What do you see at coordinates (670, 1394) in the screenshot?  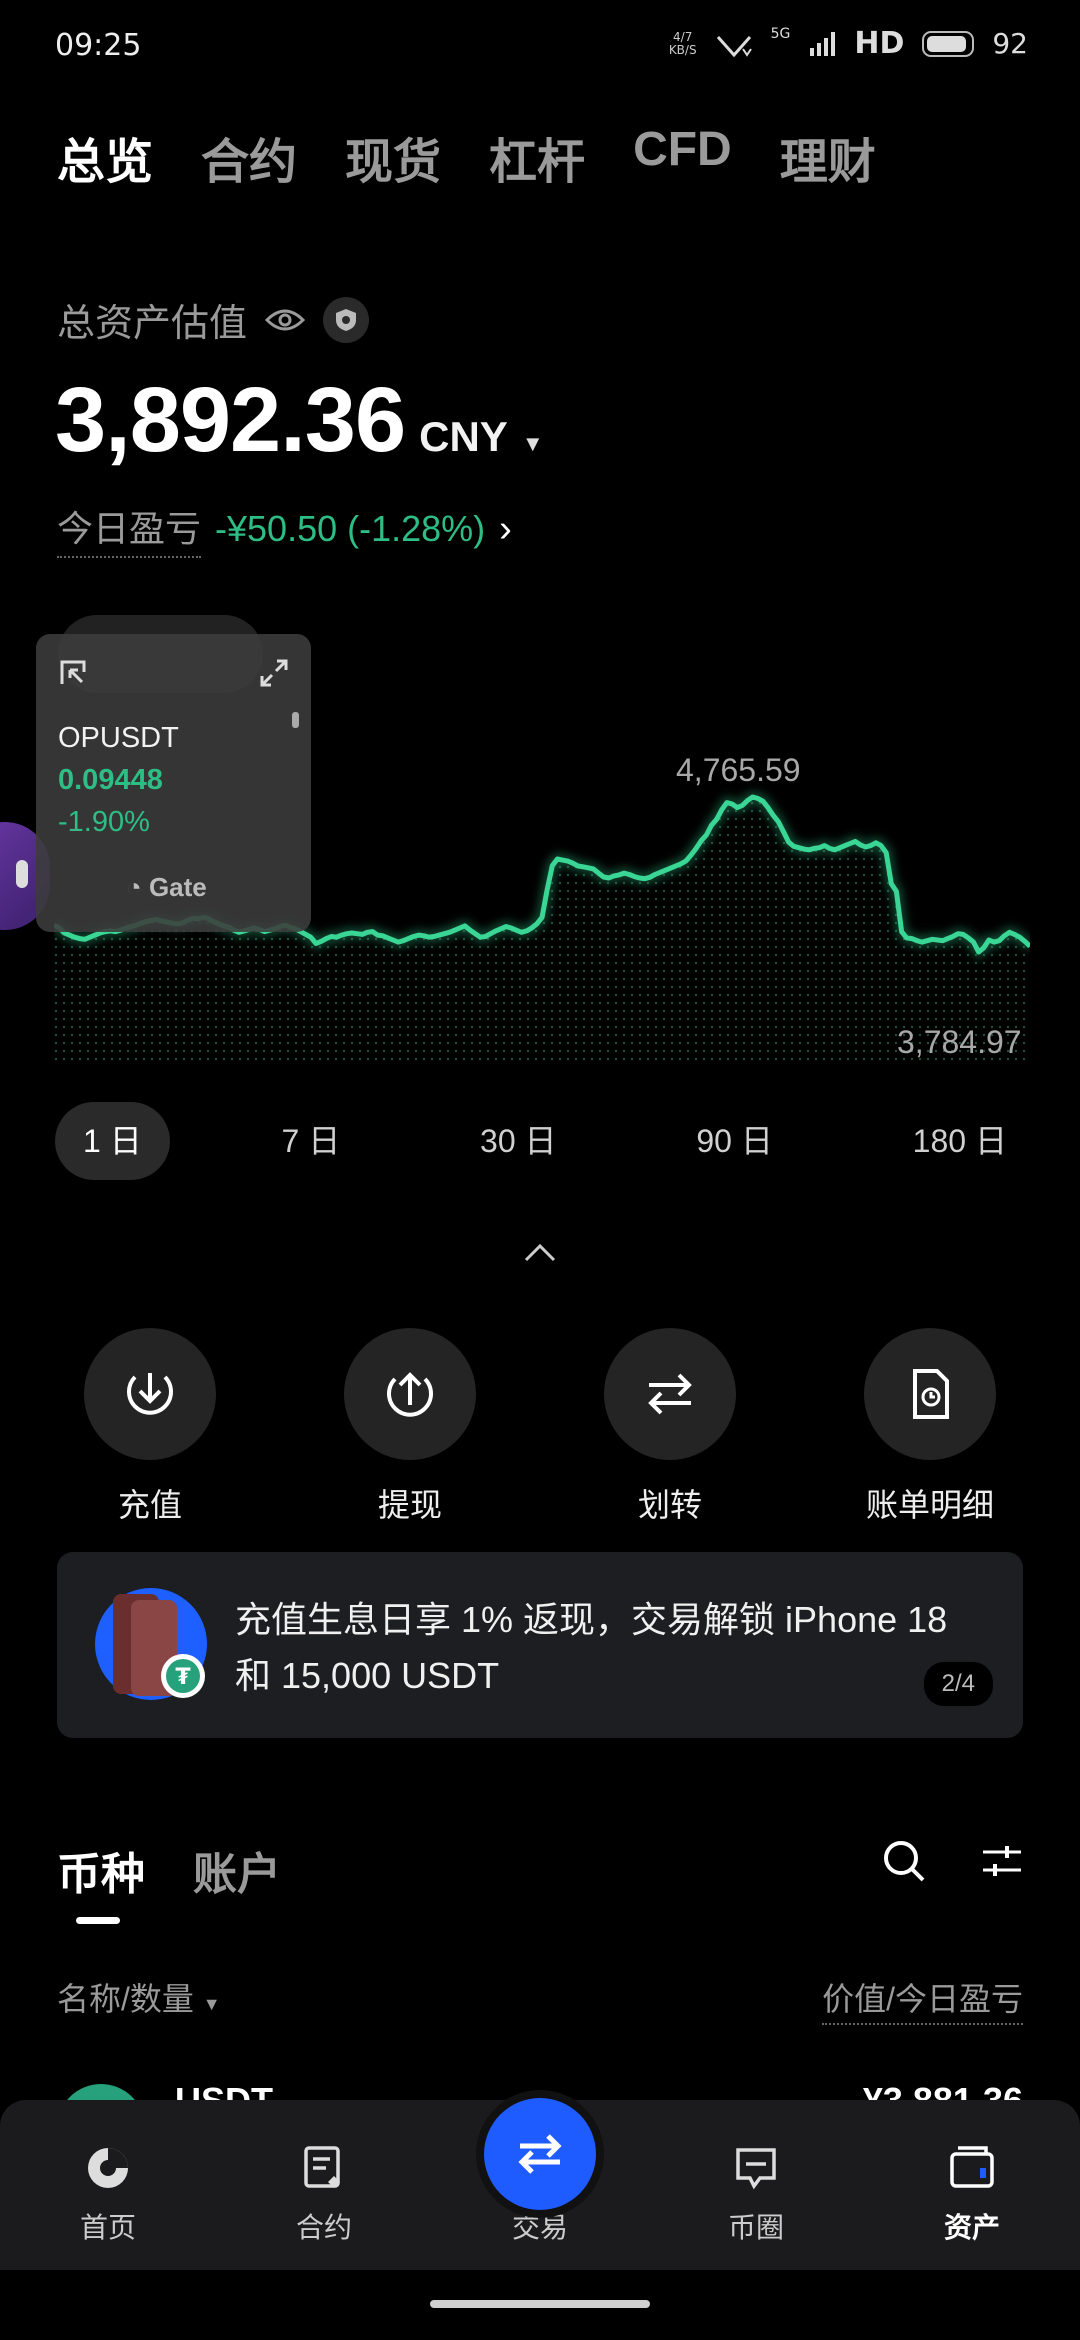 I see `transfer-icon` at bounding box center [670, 1394].